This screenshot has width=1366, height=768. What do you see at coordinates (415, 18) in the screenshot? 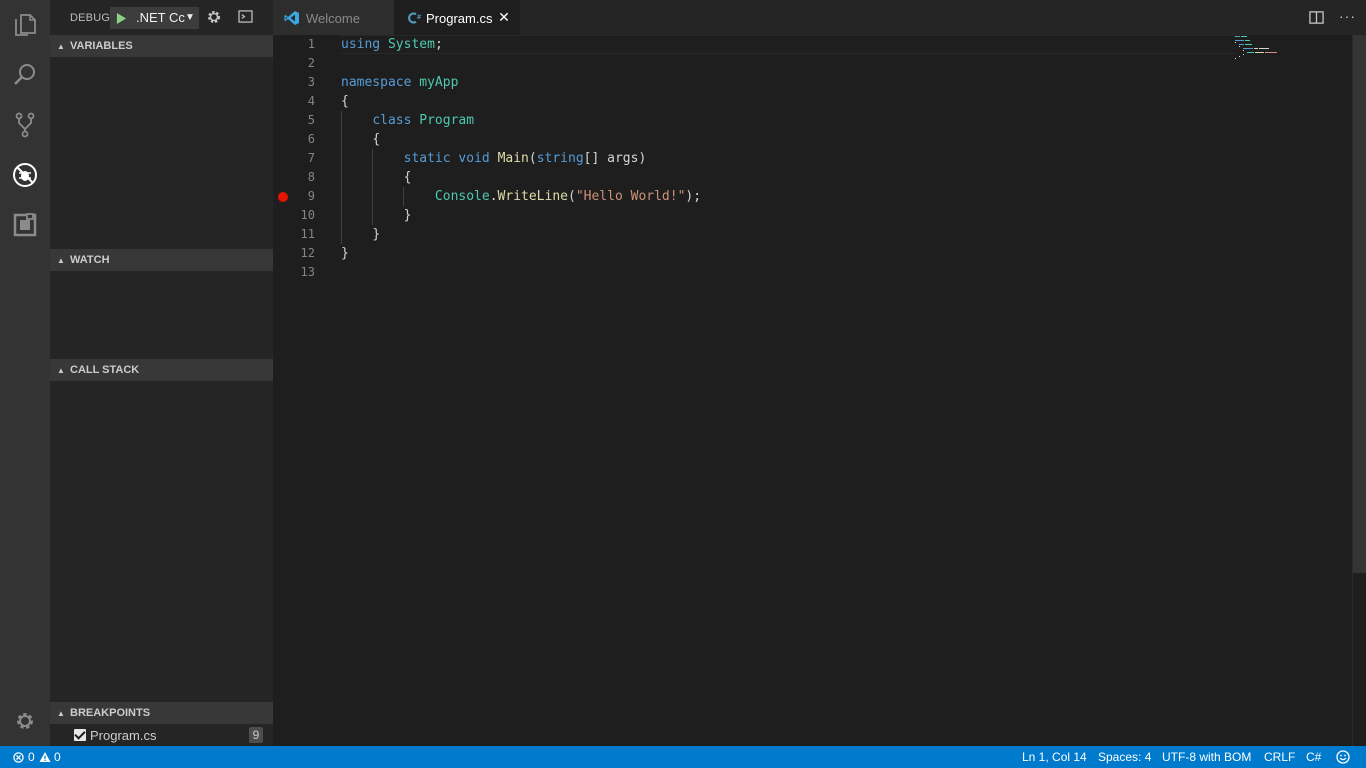
I see `csharp-file-icon: #` at bounding box center [415, 18].